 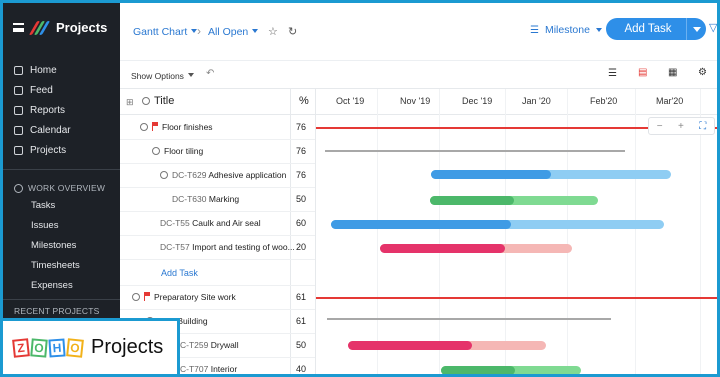 What do you see at coordinates (18, 130) in the screenshot?
I see `calendar-icon` at bounding box center [18, 130].